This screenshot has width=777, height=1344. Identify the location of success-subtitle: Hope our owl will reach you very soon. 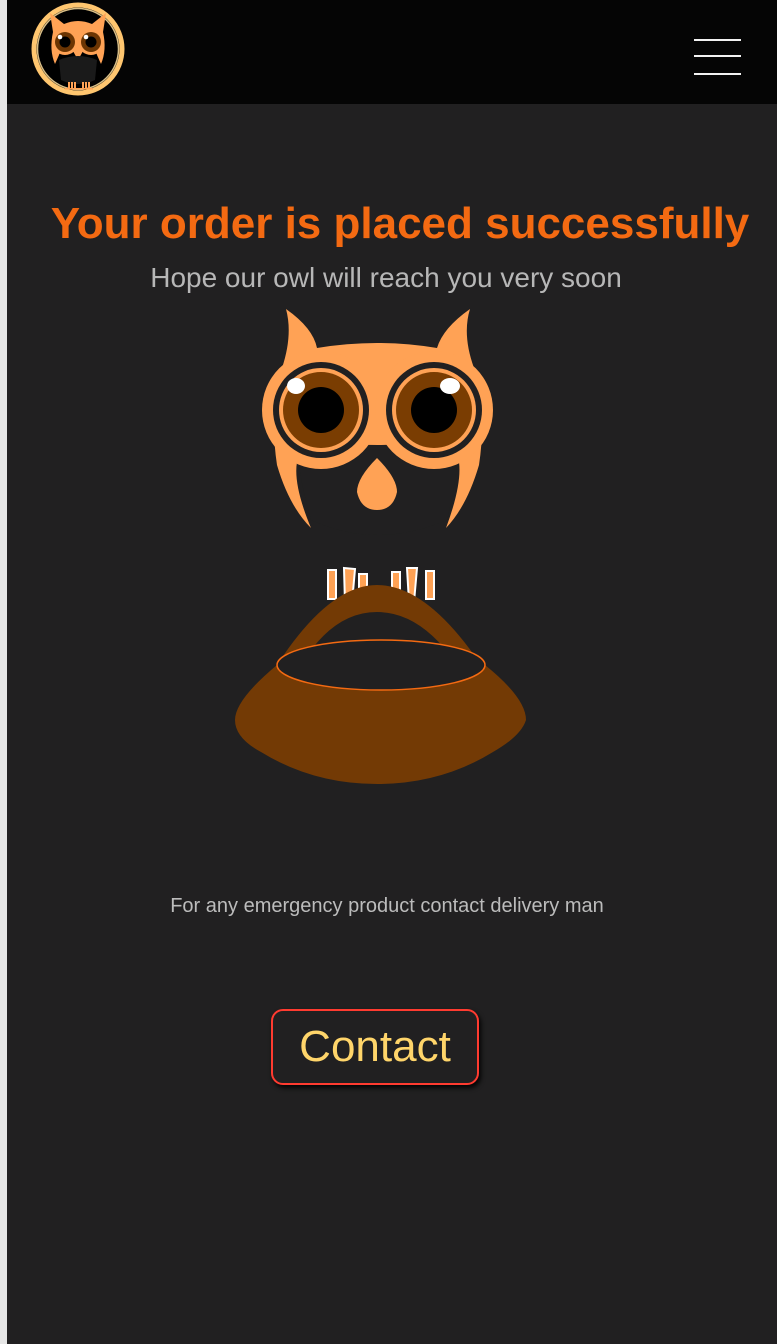
(386, 277).